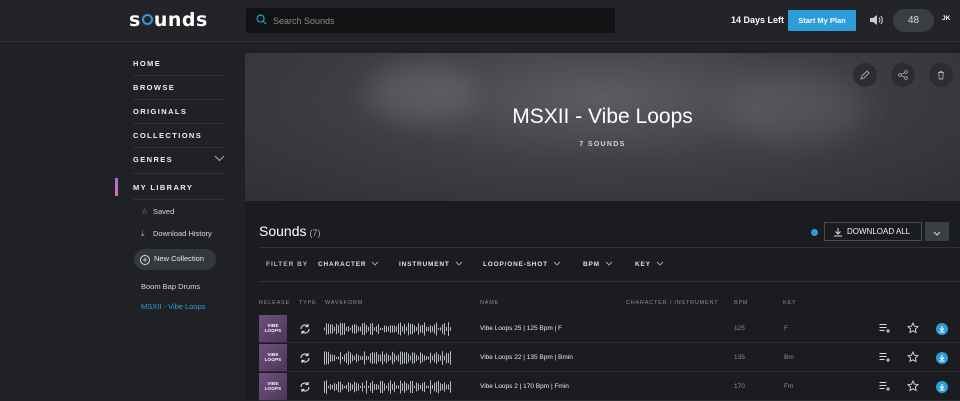 The image size is (960, 401). I want to click on search-bar, so click(430, 20).